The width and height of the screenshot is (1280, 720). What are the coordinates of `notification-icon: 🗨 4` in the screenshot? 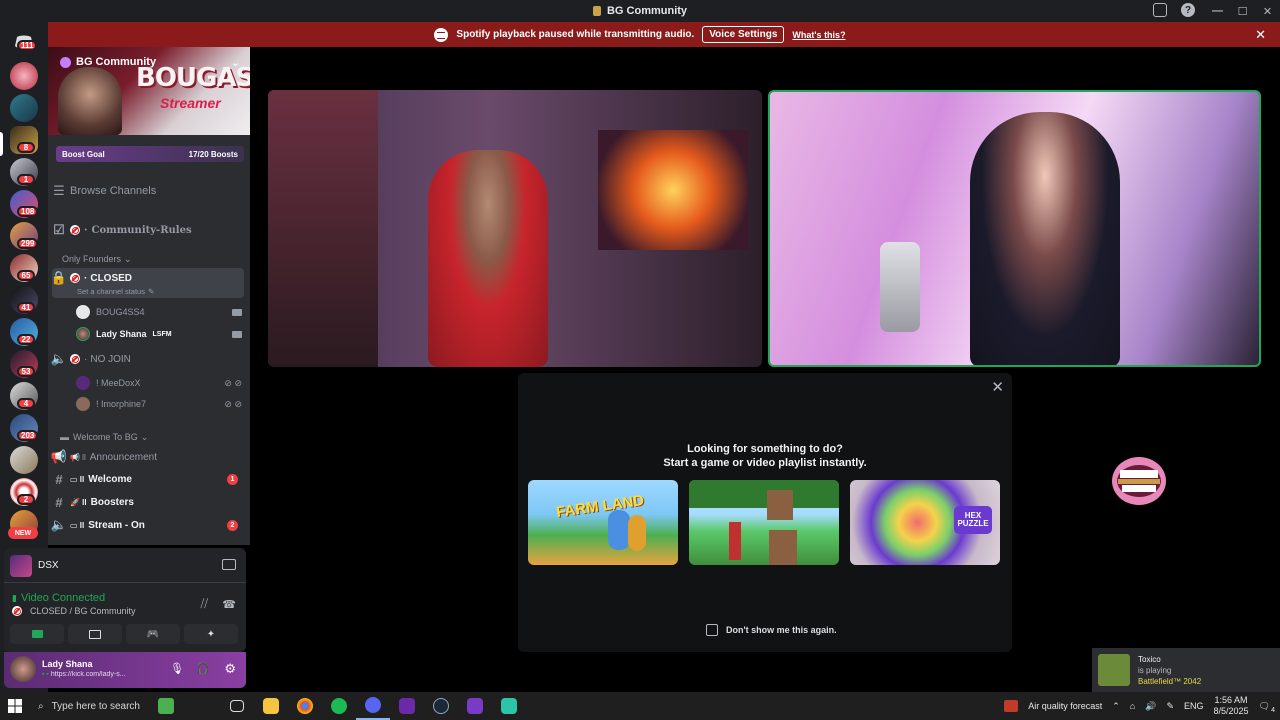 It's located at (1267, 707).